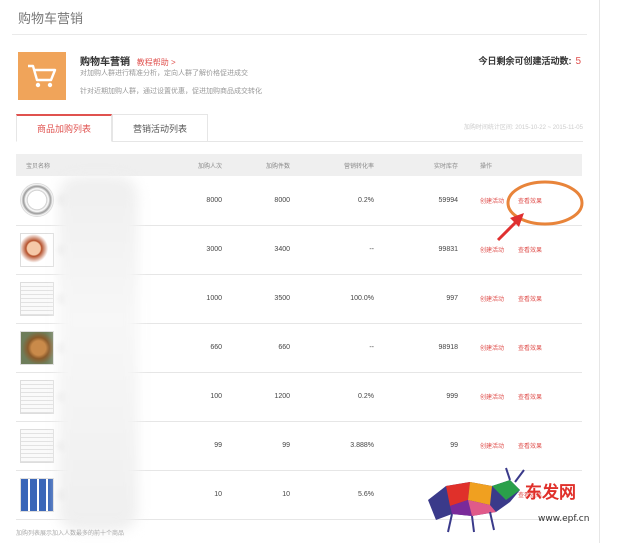 The width and height of the screenshot is (617, 543). Describe the element at coordinates (200, 397) in the screenshot. I see `add-times: 100` at that location.